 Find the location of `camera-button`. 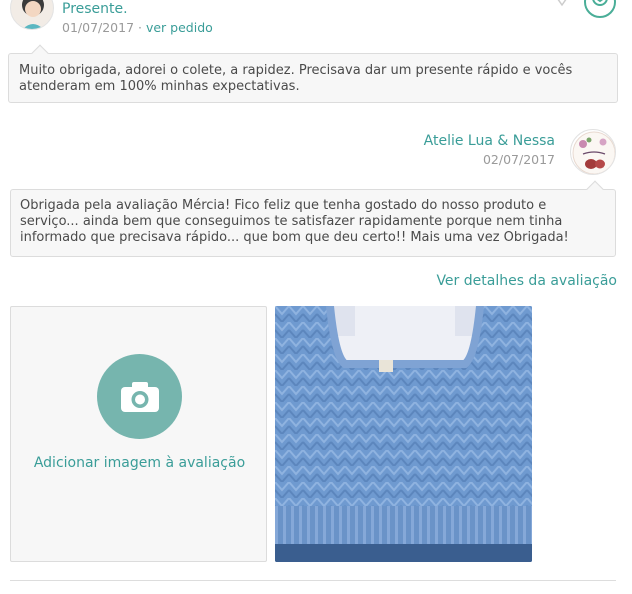

camera-button is located at coordinates (139, 396).